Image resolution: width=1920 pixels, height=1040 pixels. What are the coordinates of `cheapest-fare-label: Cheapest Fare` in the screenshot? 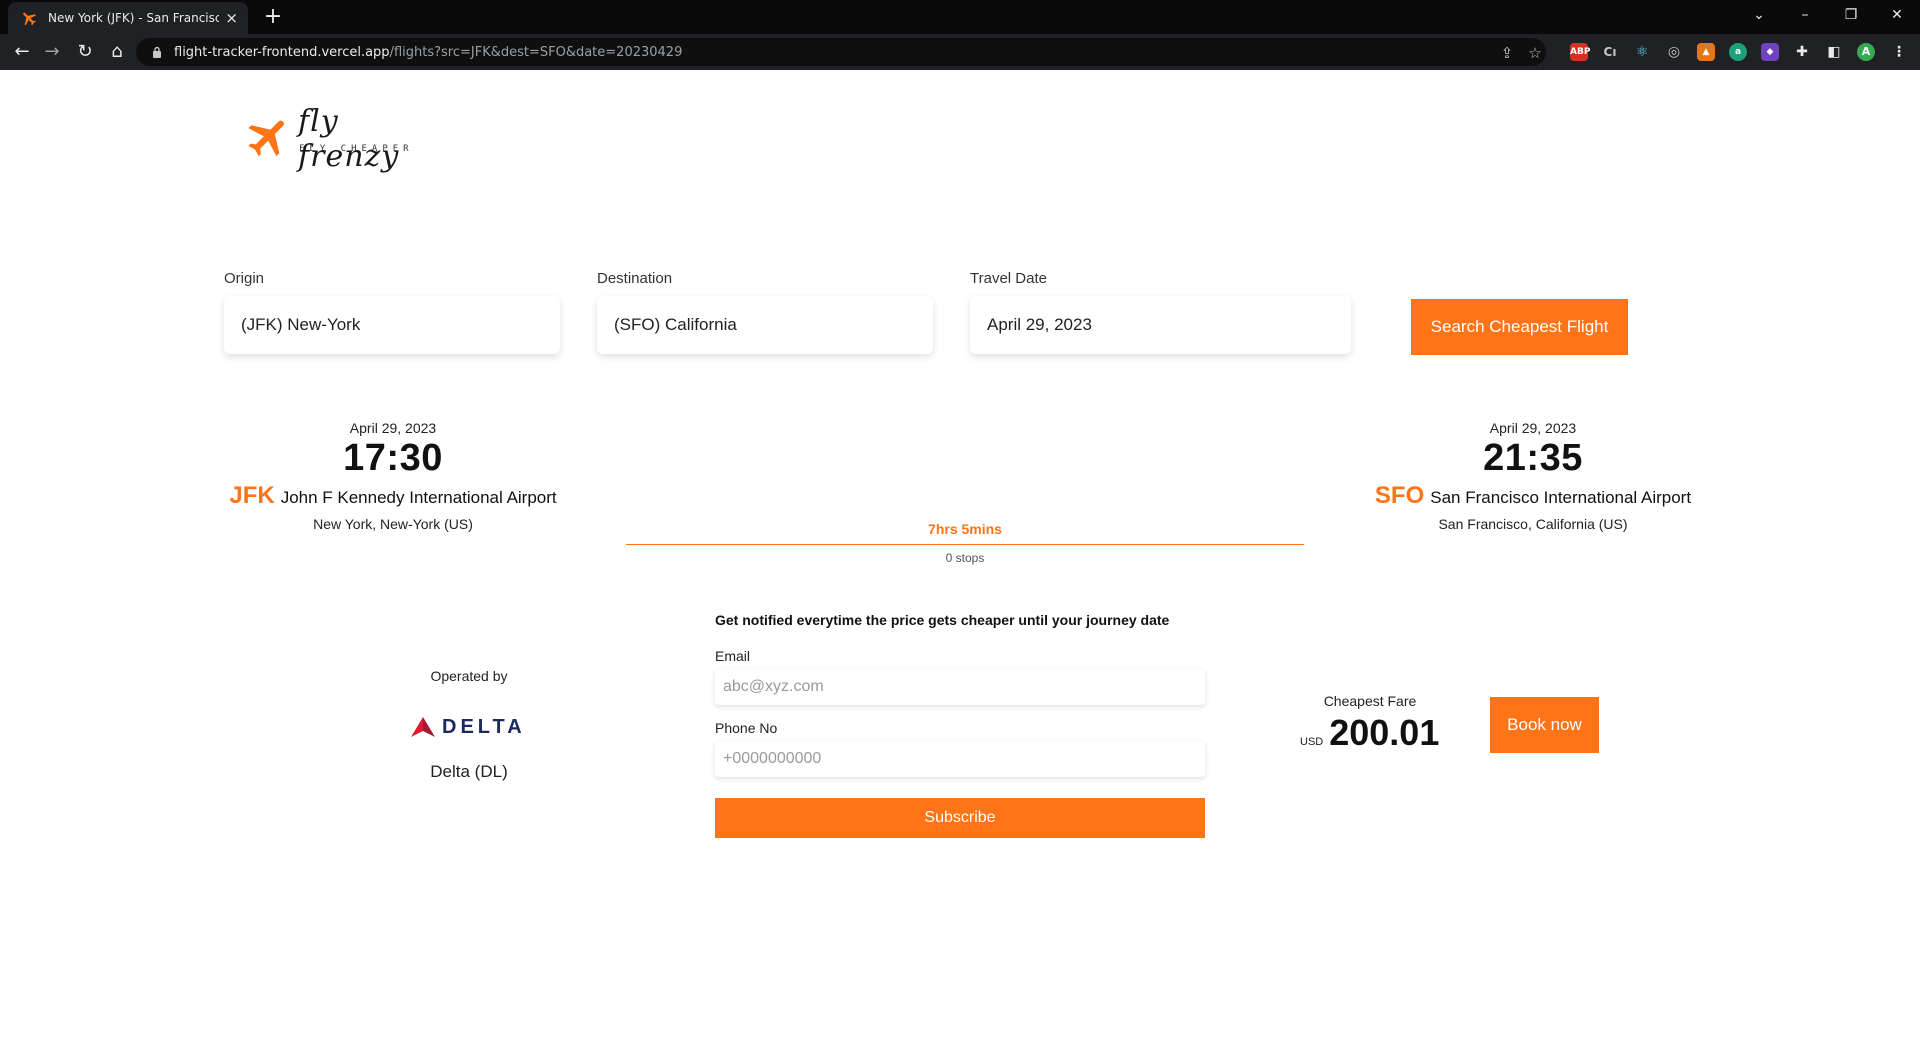 It's located at (1370, 701).